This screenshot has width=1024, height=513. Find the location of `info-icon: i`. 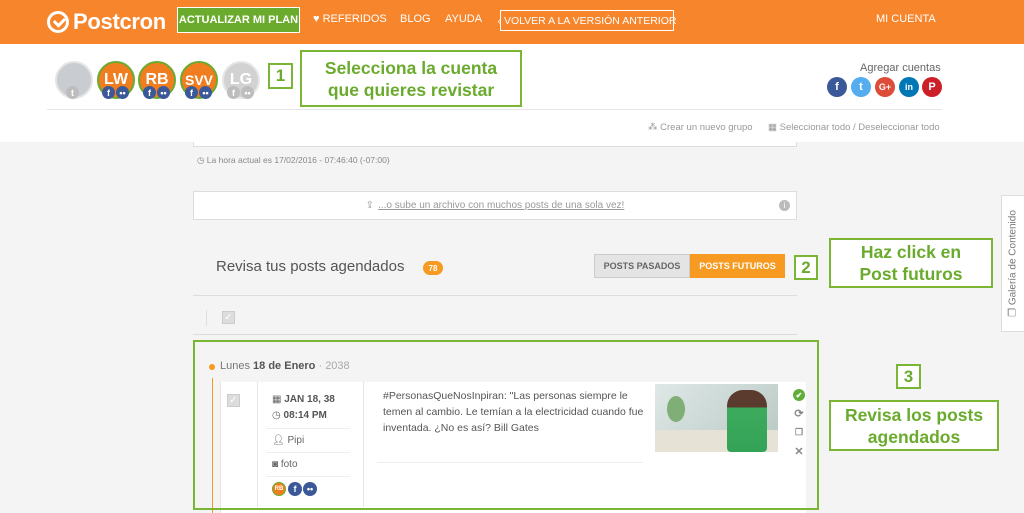

info-icon: i is located at coordinates (784, 205).